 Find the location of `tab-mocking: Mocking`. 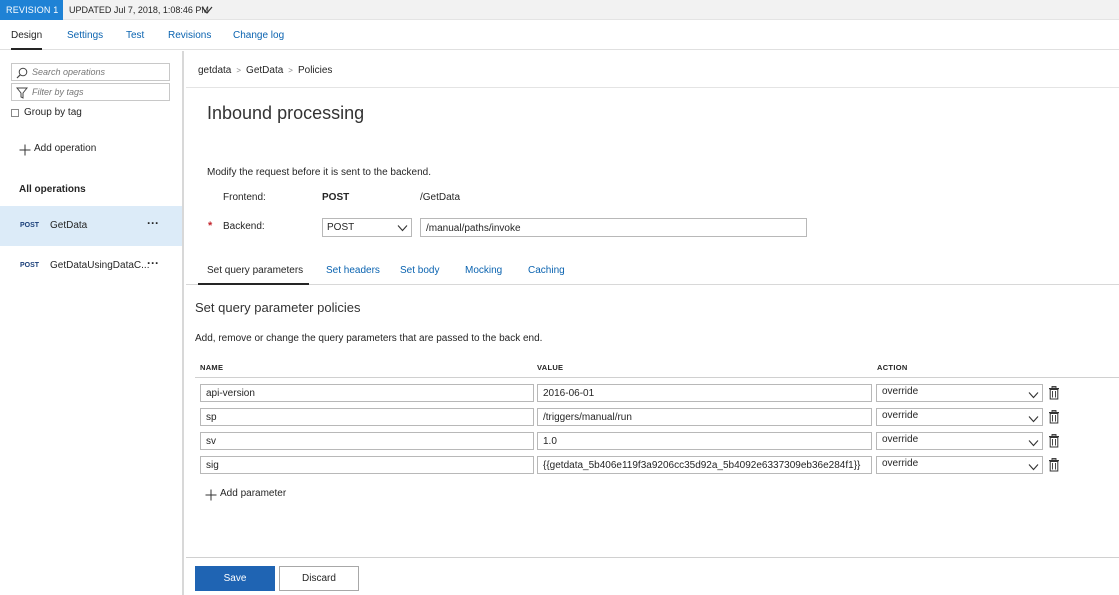

tab-mocking: Mocking is located at coordinates (483, 270).